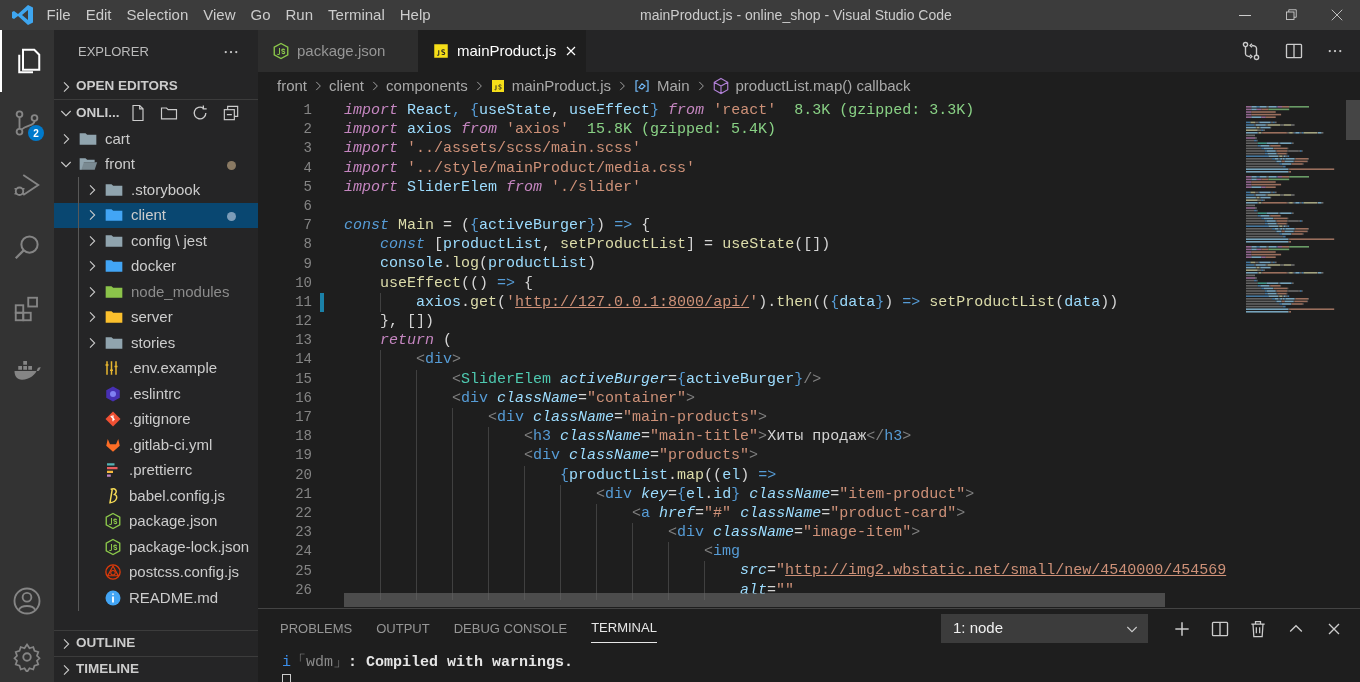  I want to click on breadcrumb-item: client, so click(347, 86).